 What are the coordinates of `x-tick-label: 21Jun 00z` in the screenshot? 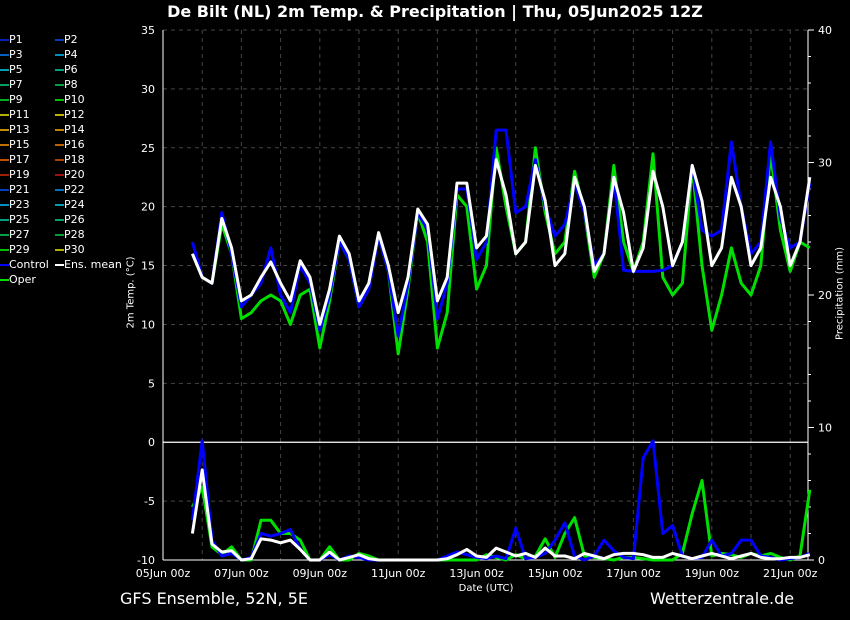 It's located at (790, 573).